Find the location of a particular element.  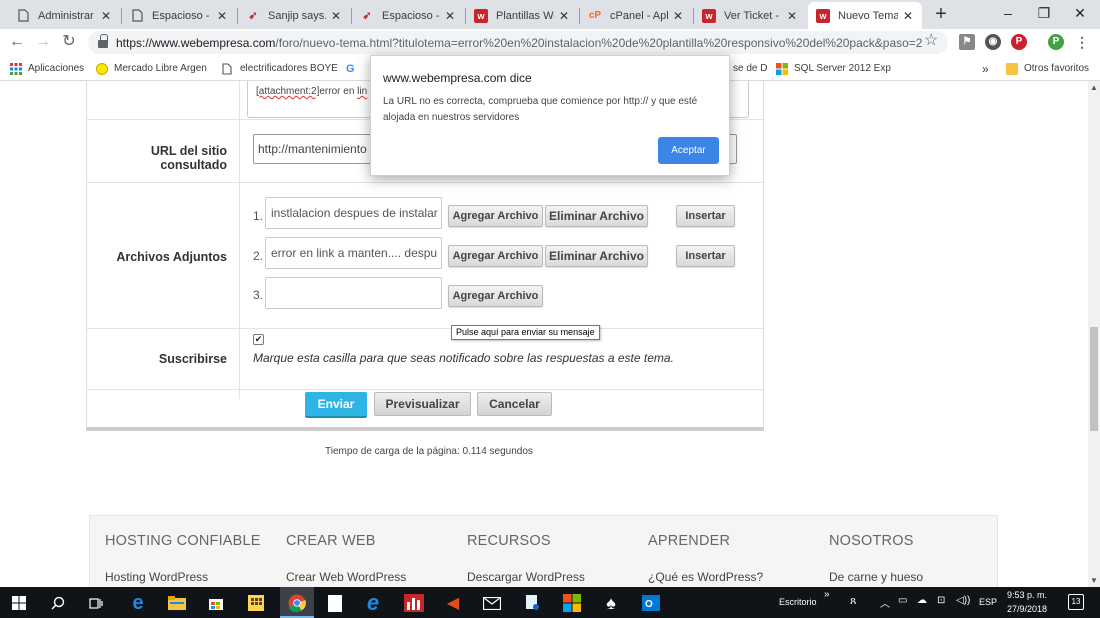

windows-start-icon is located at coordinates (19, 603).